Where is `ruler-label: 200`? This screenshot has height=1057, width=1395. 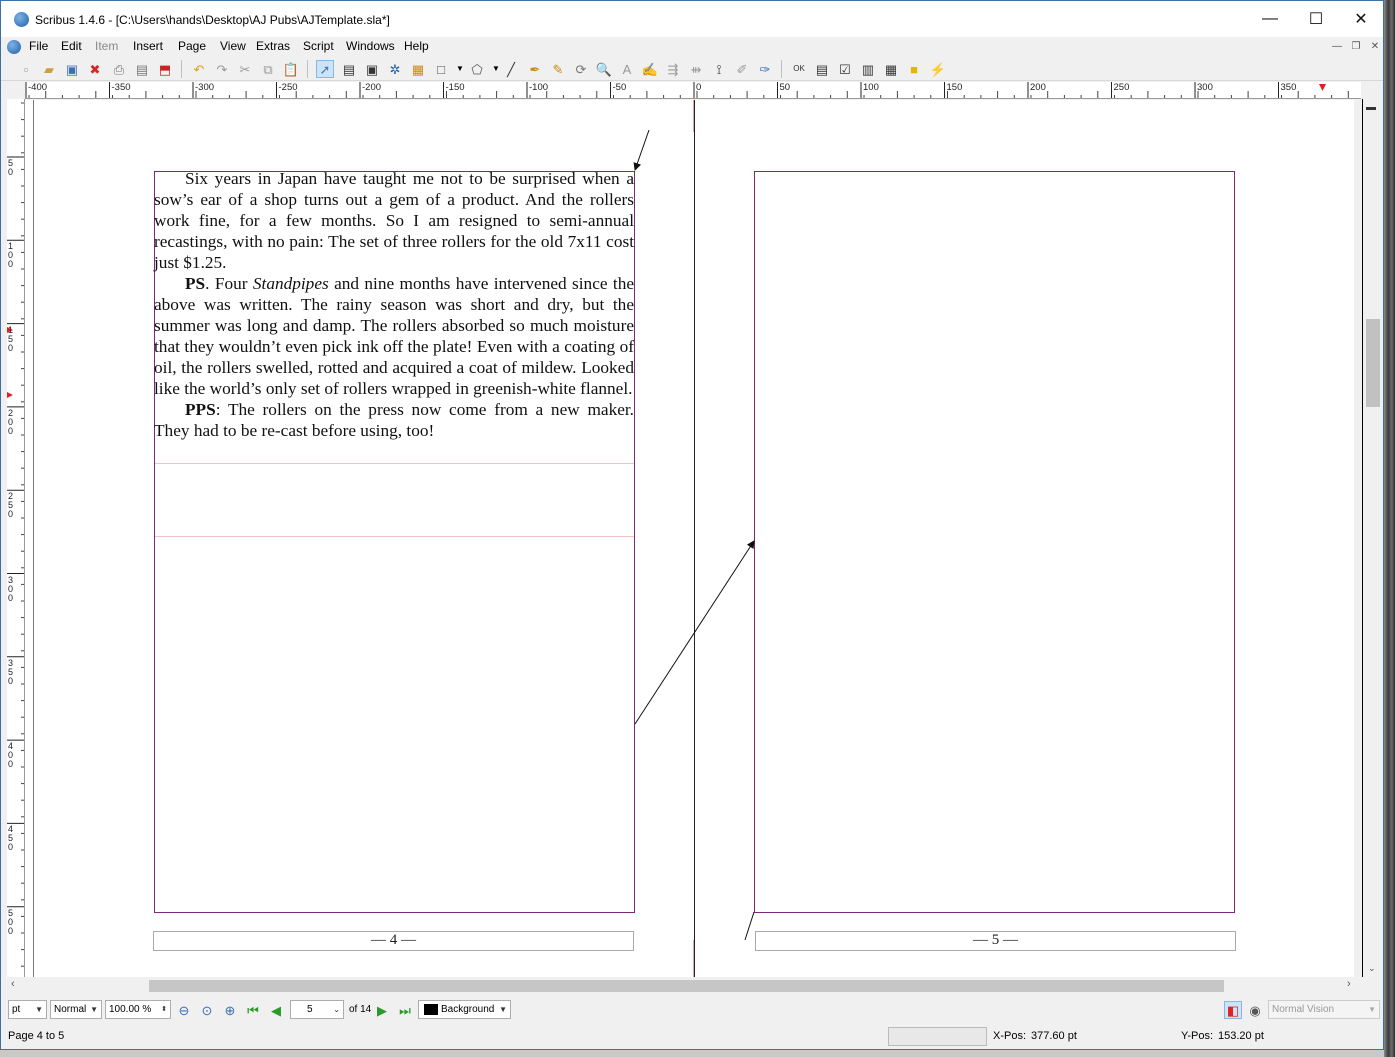
ruler-label: 200 is located at coordinates (11, 421).